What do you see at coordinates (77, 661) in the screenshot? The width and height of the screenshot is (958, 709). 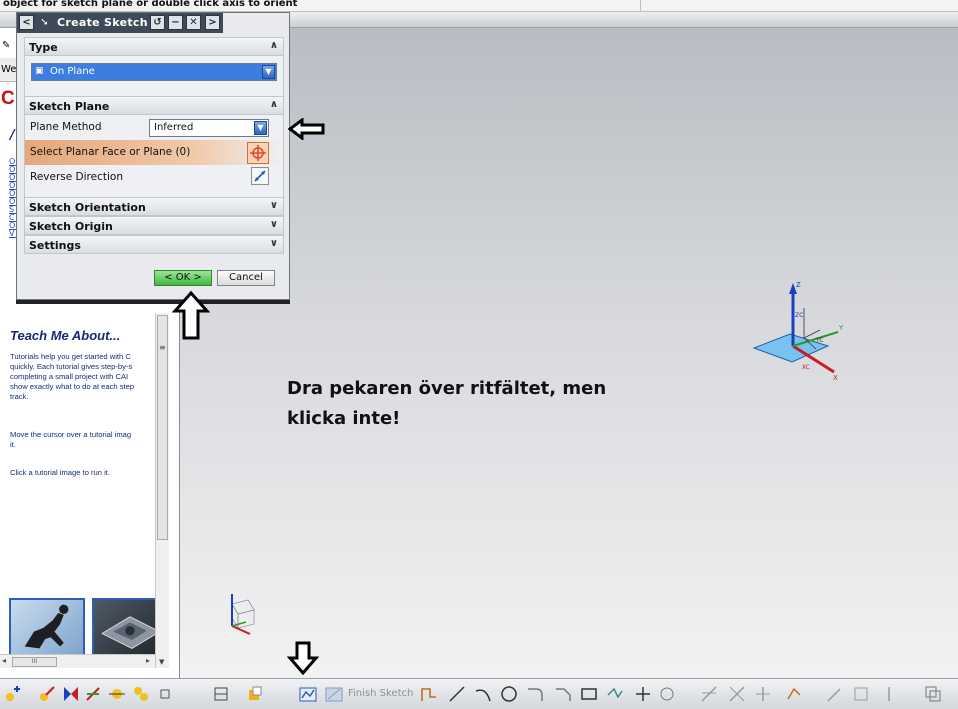 I see `panel-horizontal-scrollbar: ◂ III ▸` at bounding box center [77, 661].